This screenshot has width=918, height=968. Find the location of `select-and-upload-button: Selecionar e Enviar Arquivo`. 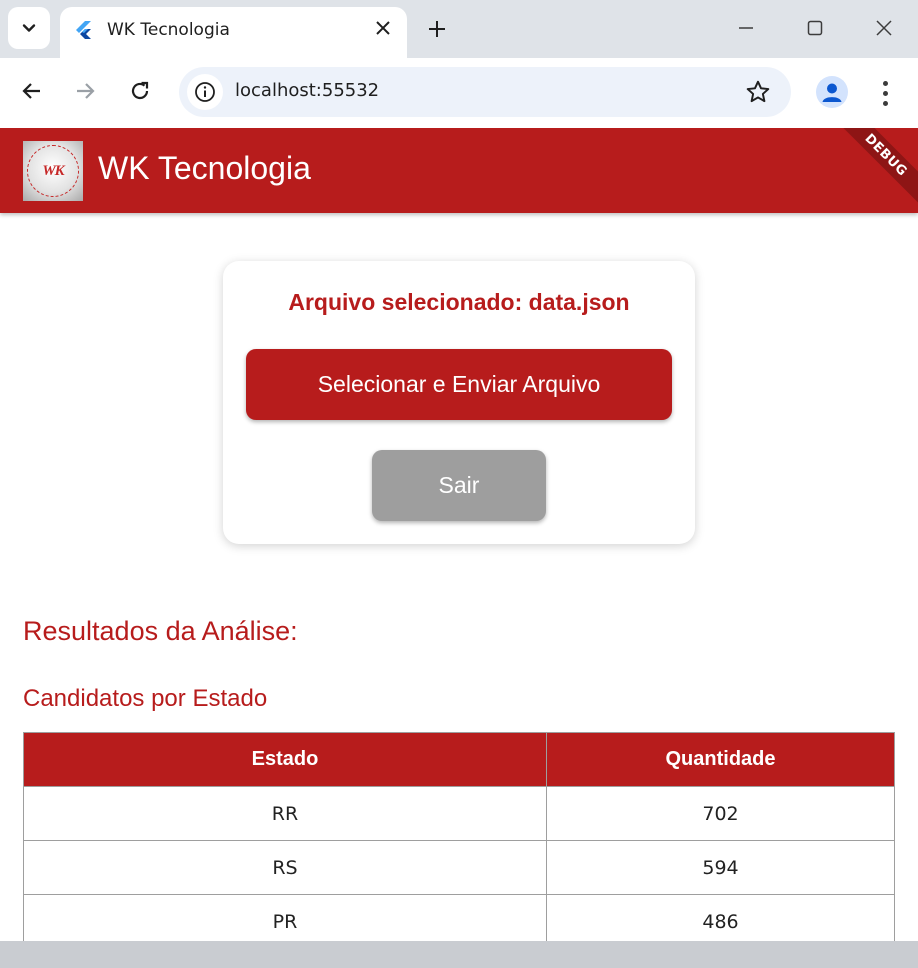

select-and-upload-button: Selecionar e Enviar Arquivo is located at coordinates (459, 384).